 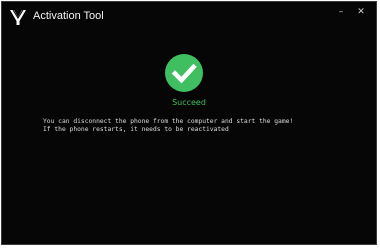 What do you see at coordinates (184, 73) in the screenshot?
I see `checkmark-circle-icon` at bounding box center [184, 73].